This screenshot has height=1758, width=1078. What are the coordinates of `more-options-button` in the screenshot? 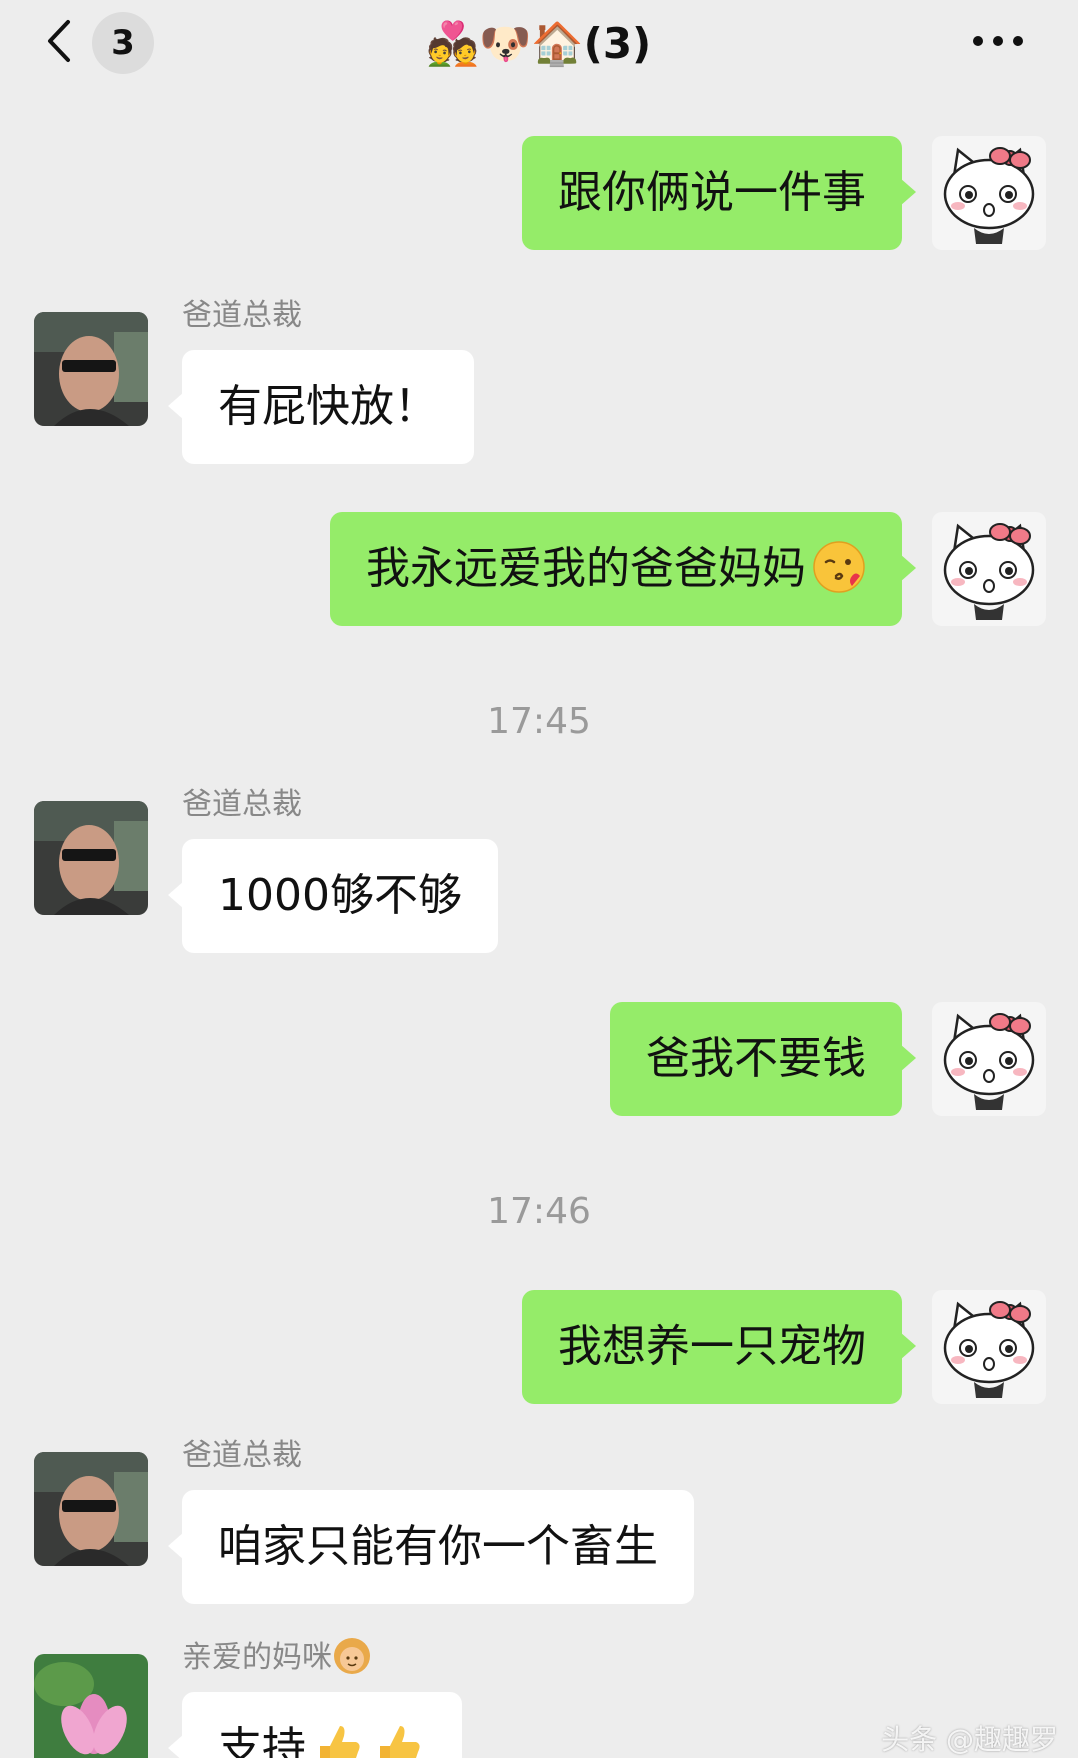 It's located at (998, 41).